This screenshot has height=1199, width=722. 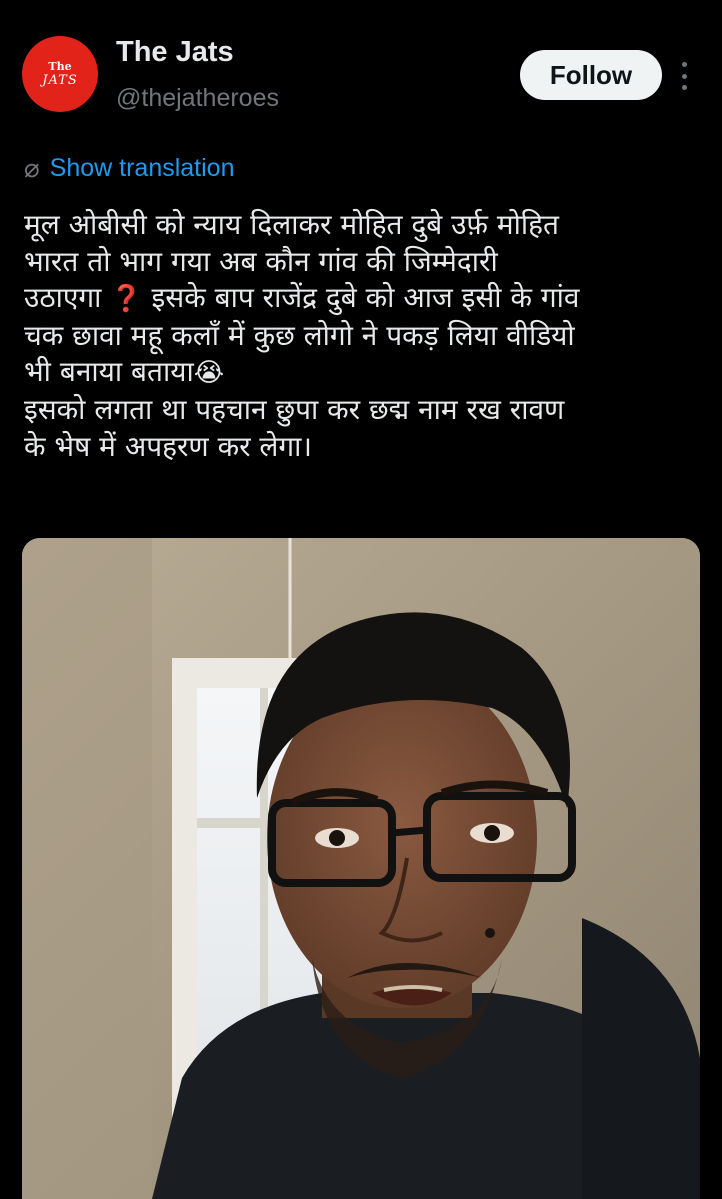 What do you see at coordinates (168, 446) in the screenshot?
I see `post-line: के भेष में अपहरण कर लेगा।` at bounding box center [168, 446].